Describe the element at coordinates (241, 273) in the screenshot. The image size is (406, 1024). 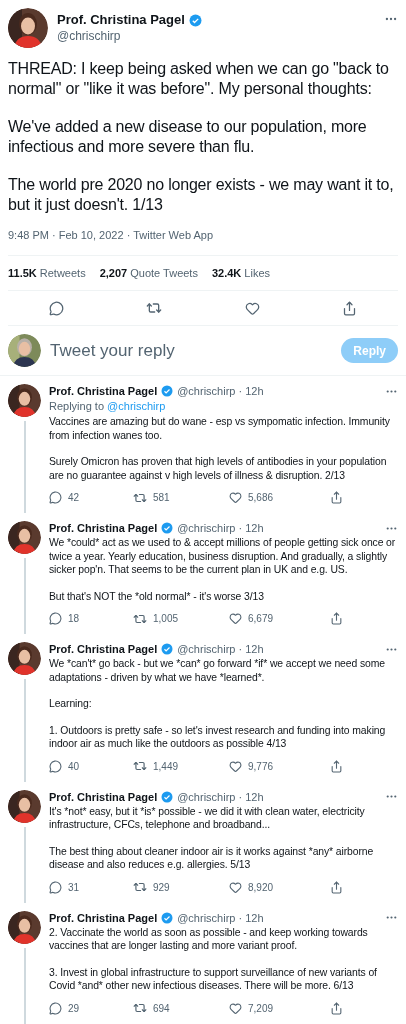
I see `stat-link: 32.4K Likes` at that location.